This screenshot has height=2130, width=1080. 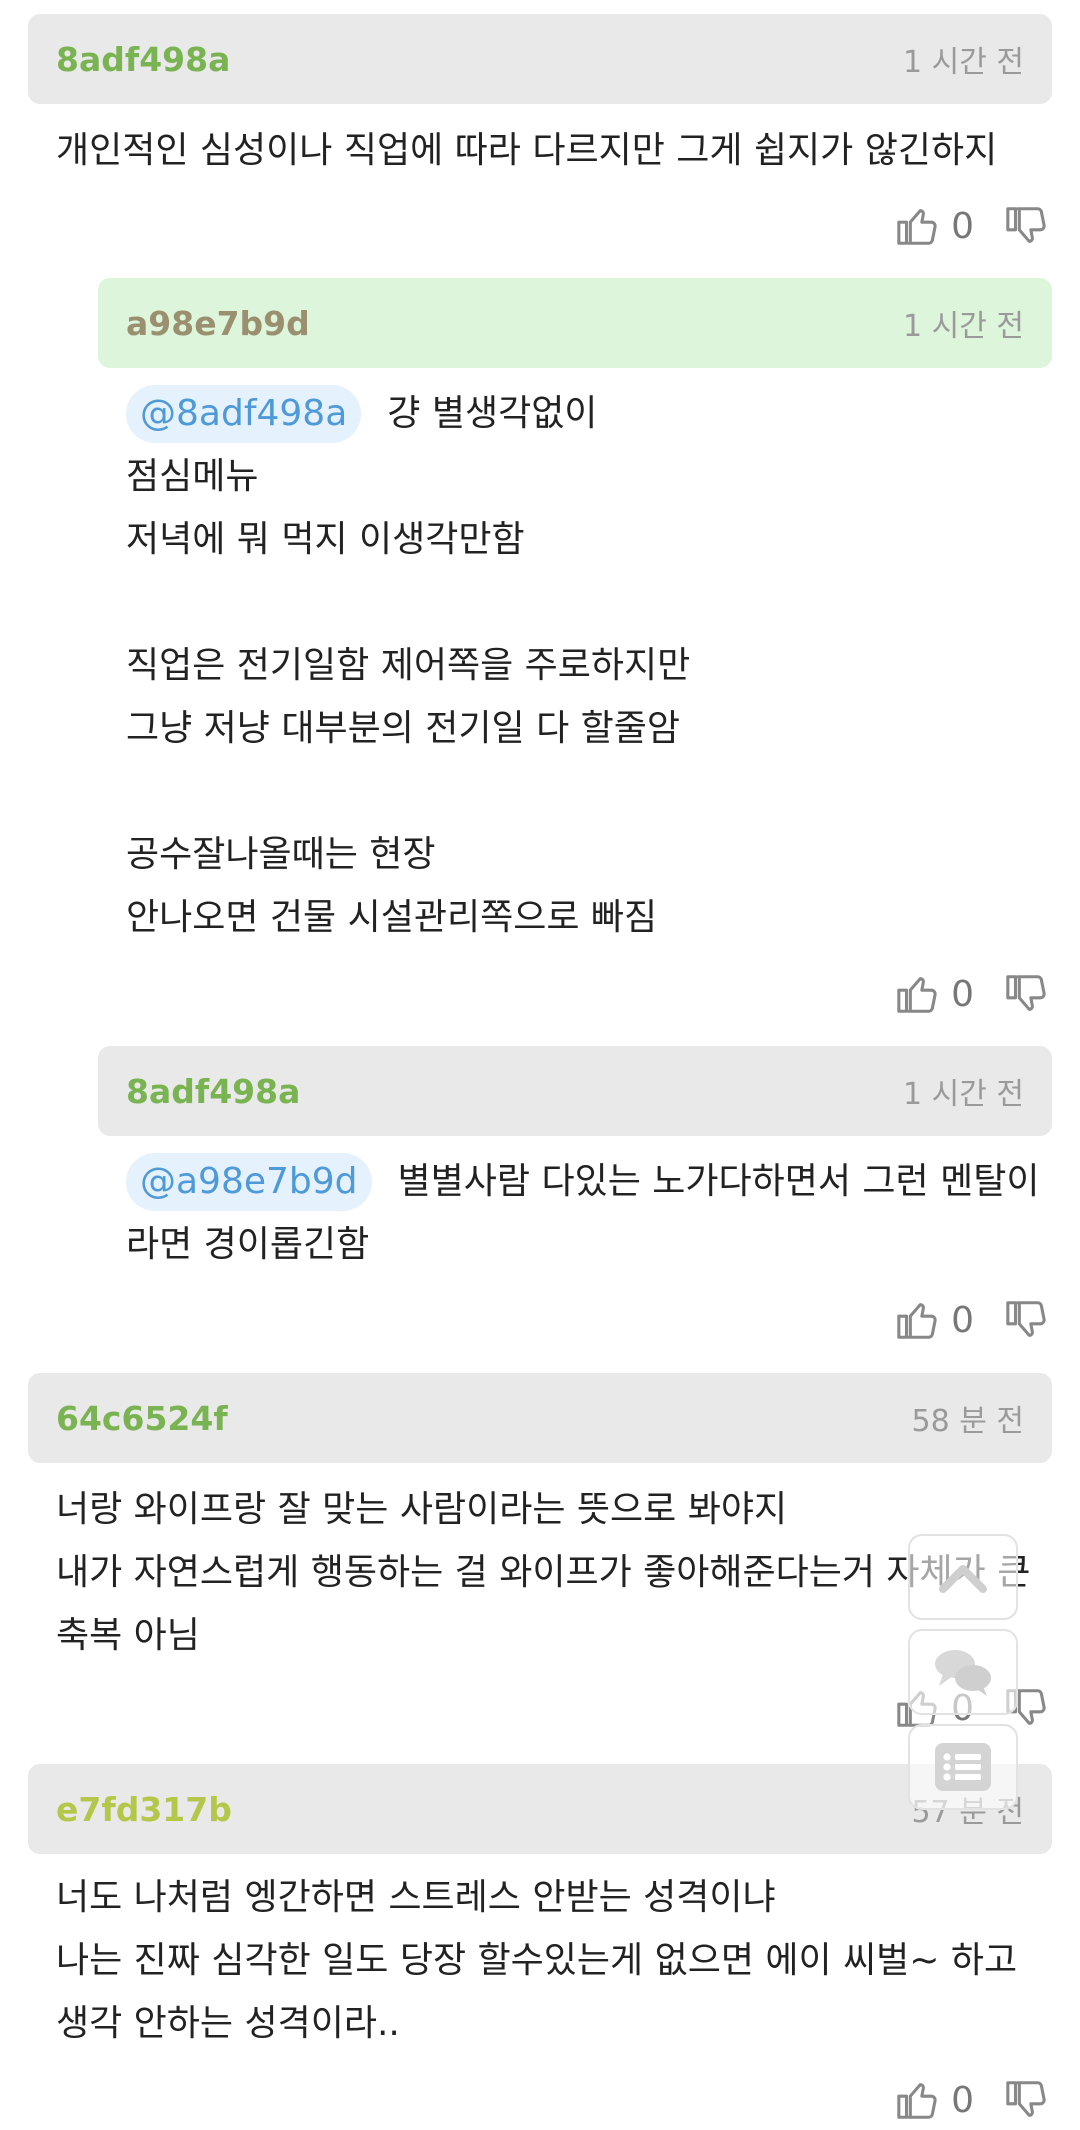 What do you see at coordinates (128, 1635) in the screenshot?
I see `comment-line: 축복 아님` at bounding box center [128, 1635].